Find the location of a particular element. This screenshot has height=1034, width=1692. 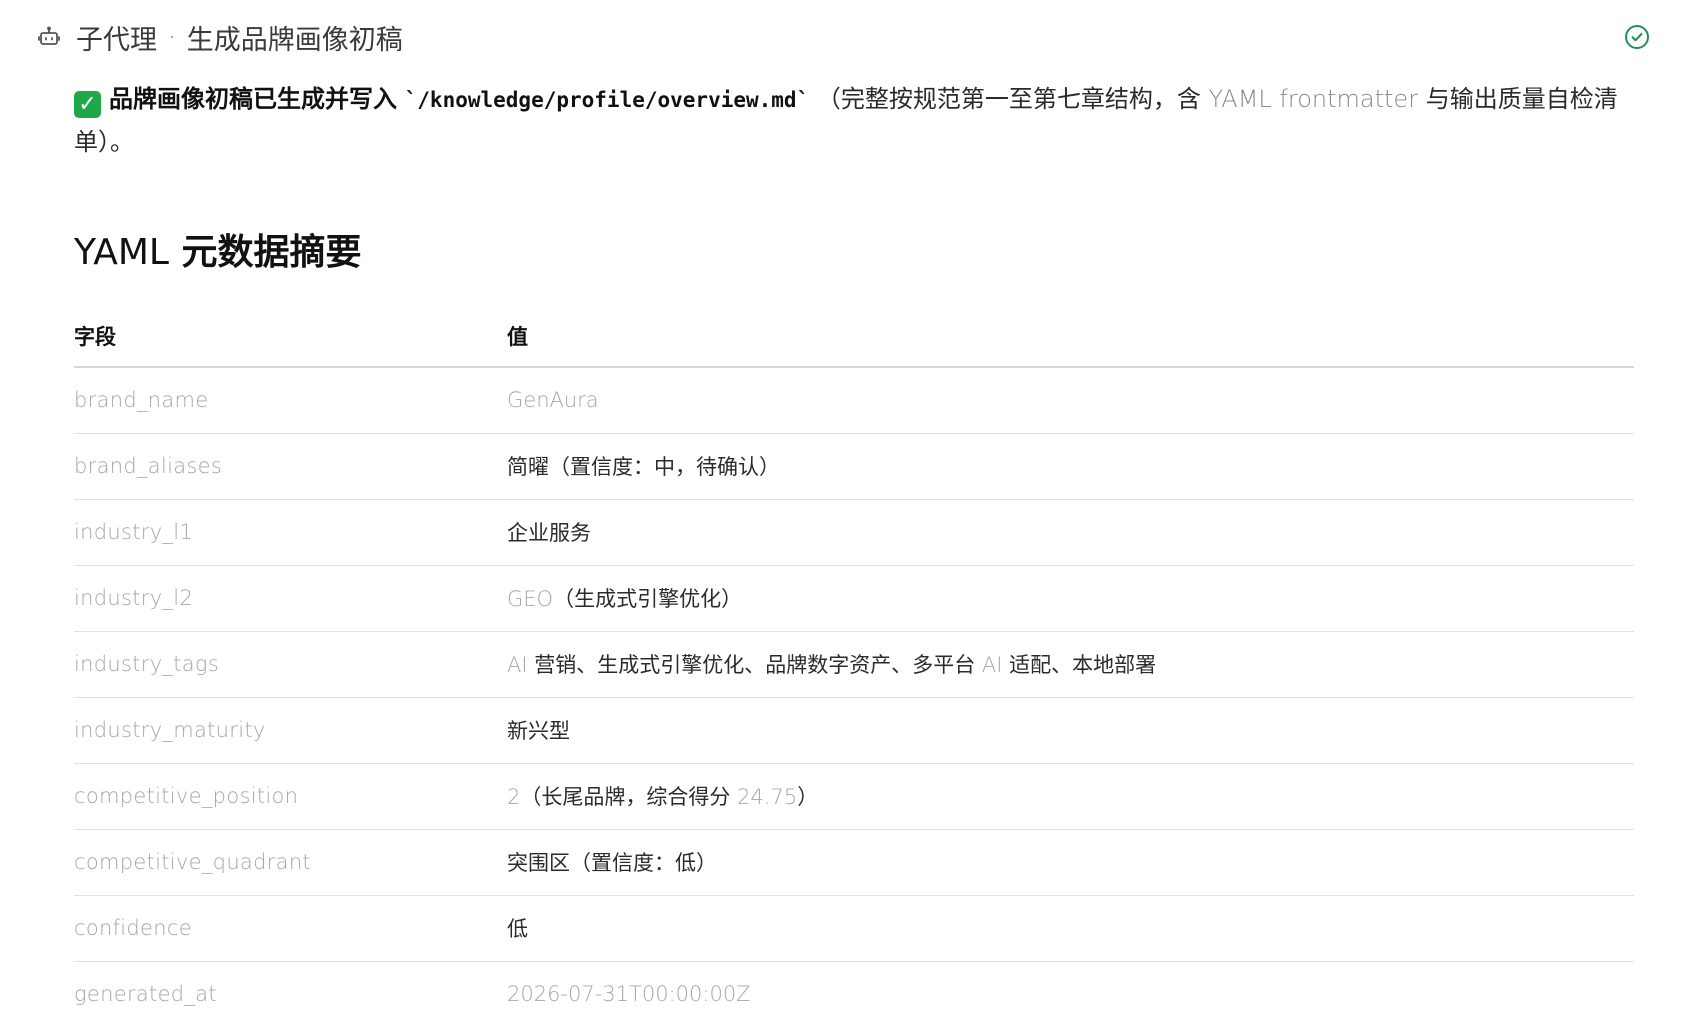

field-name: industry_maturity is located at coordinates (290, 730).